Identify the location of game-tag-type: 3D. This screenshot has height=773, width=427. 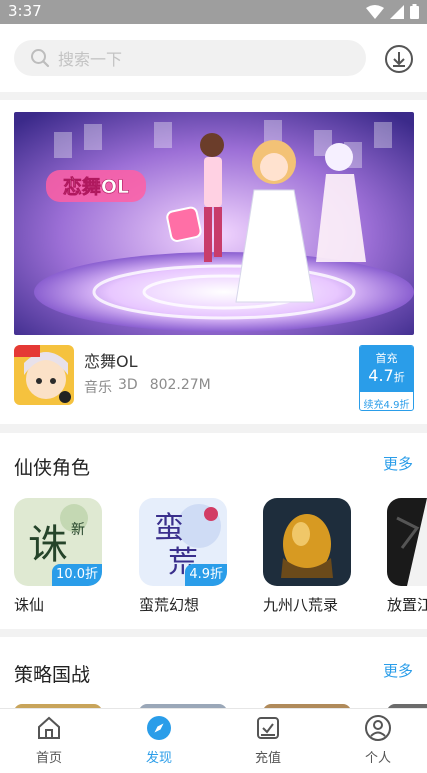
(128, 385).